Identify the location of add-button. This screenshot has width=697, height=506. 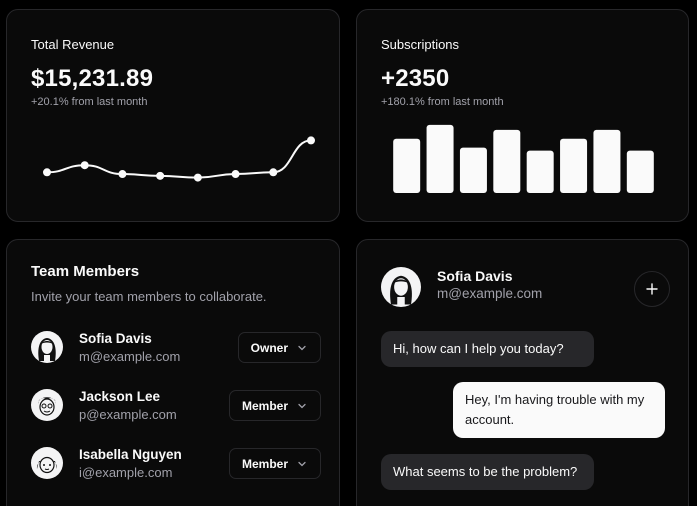
(652, 289).